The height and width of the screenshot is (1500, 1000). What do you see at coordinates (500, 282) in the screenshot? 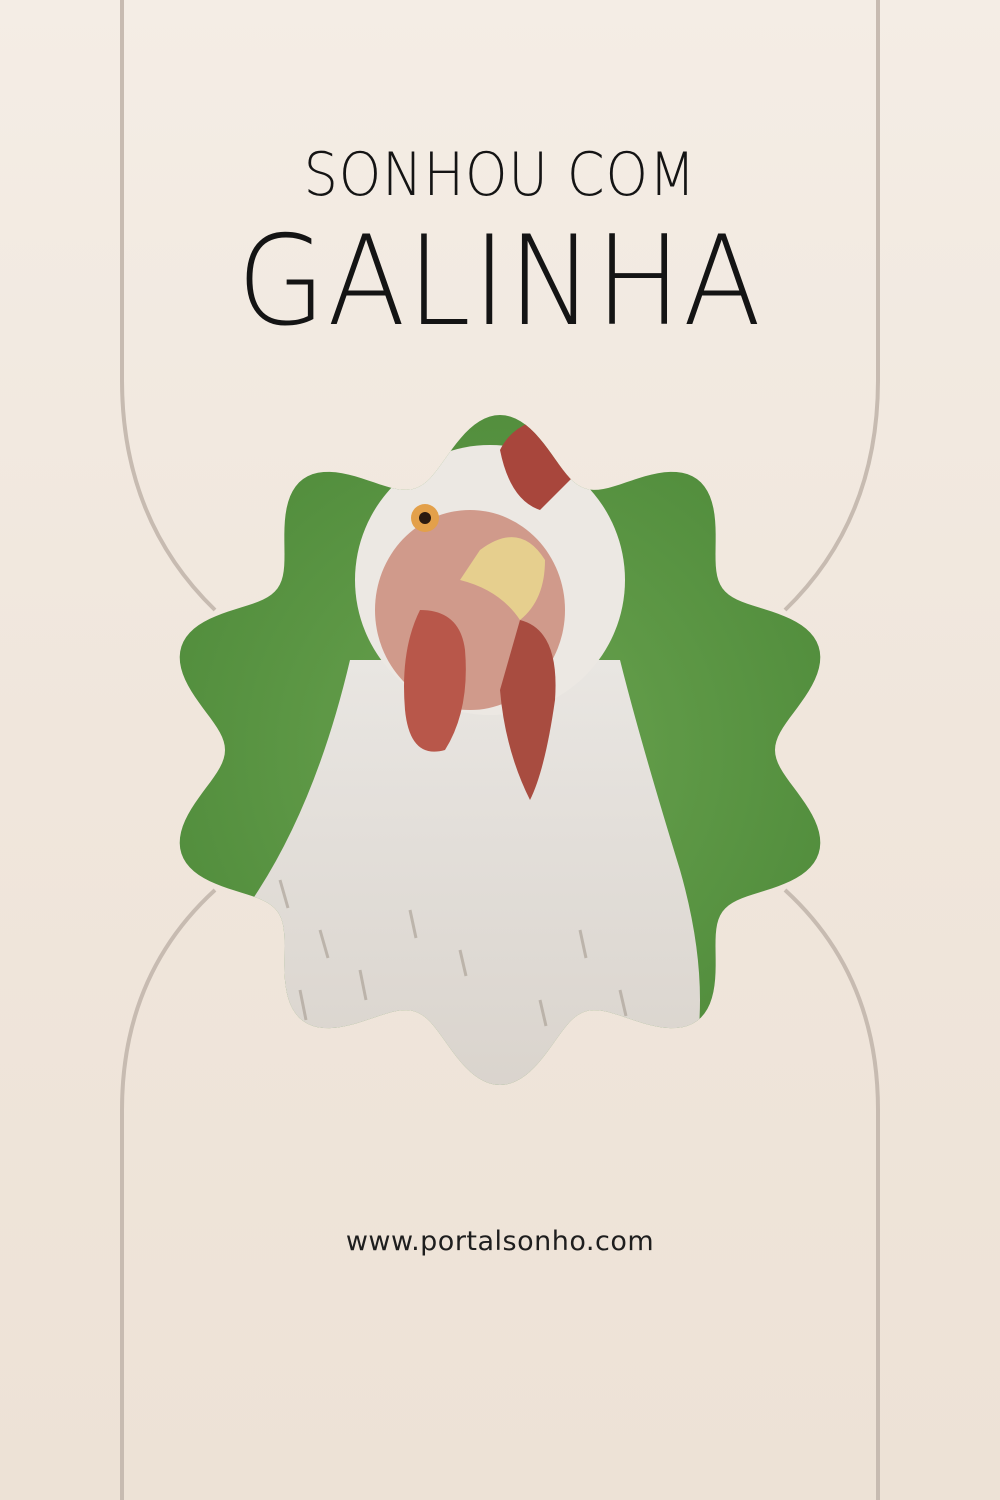
I see `poster-title: GALINHA` at bounding box center [500, 282].